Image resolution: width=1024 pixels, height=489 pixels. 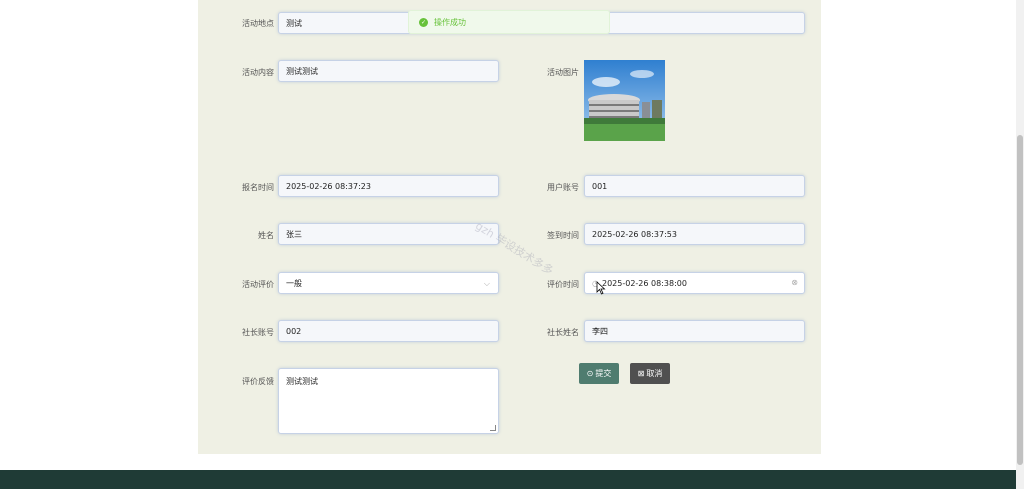 I want to click on feedback-label: 评价反馈, so click(x=258, y=381).